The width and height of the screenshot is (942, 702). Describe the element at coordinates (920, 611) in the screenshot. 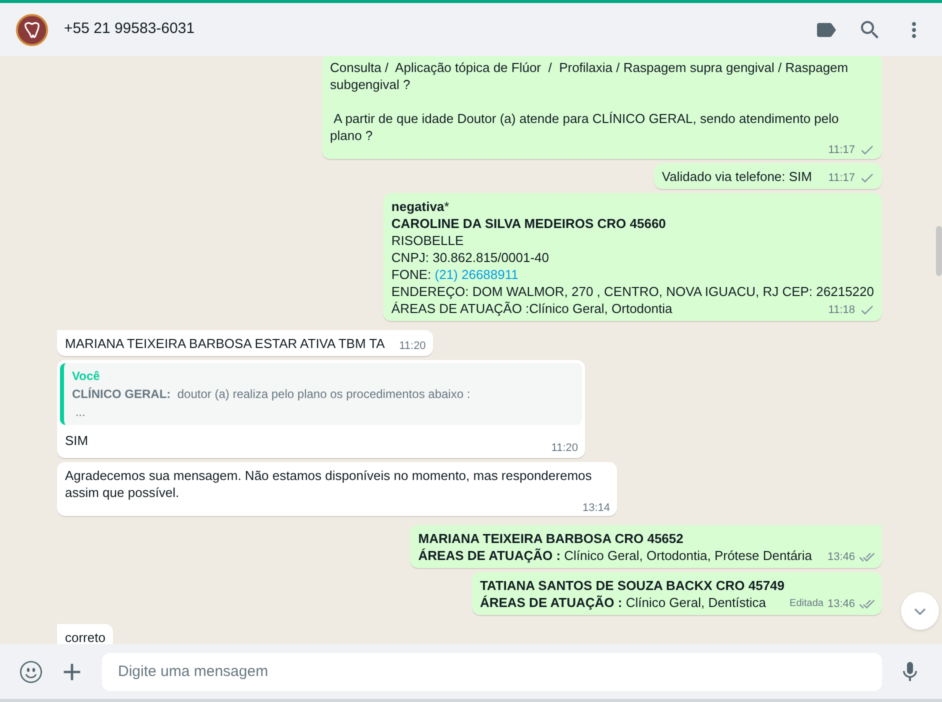

I see `chevron-down-icon` at that location.